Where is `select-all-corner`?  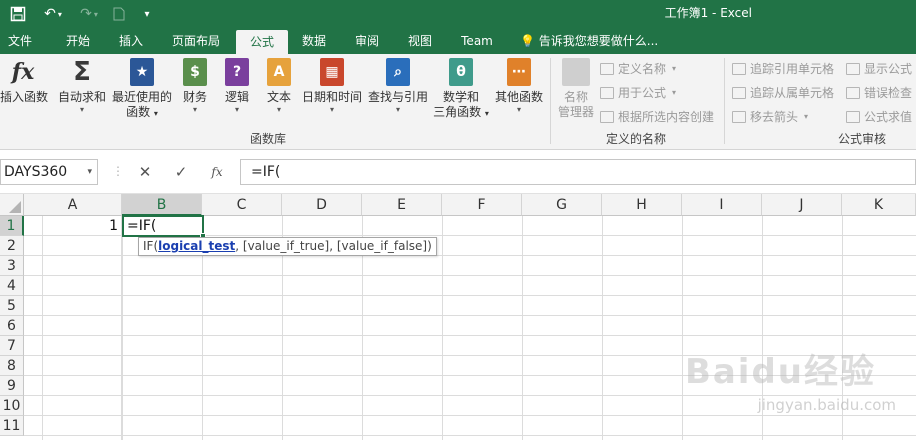
select-all-corner is located at coordinates (12, 205).